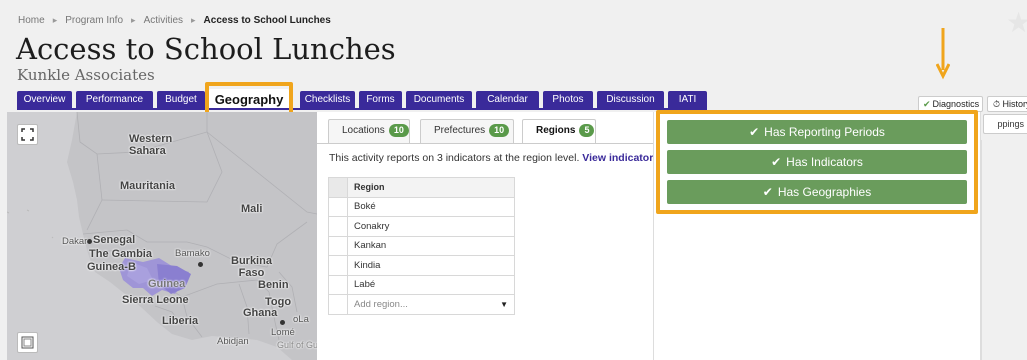 The image size is (1027, 360). Describe the element at coordinates (75, 241) in the screenshot. I see `map-label-dakar: Dakar` at that location.